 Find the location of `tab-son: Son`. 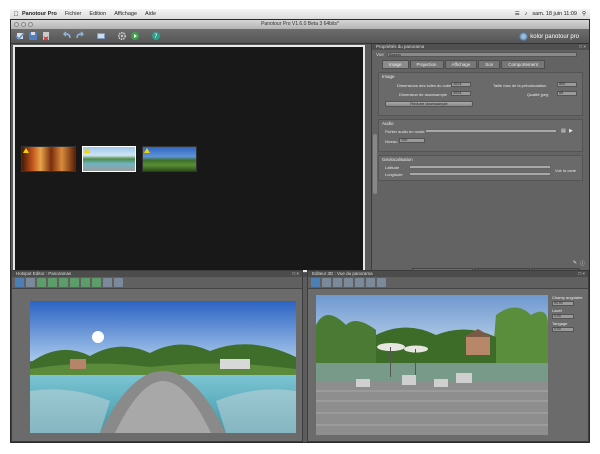

tab-son: Son is located at coordinates (489, 64).